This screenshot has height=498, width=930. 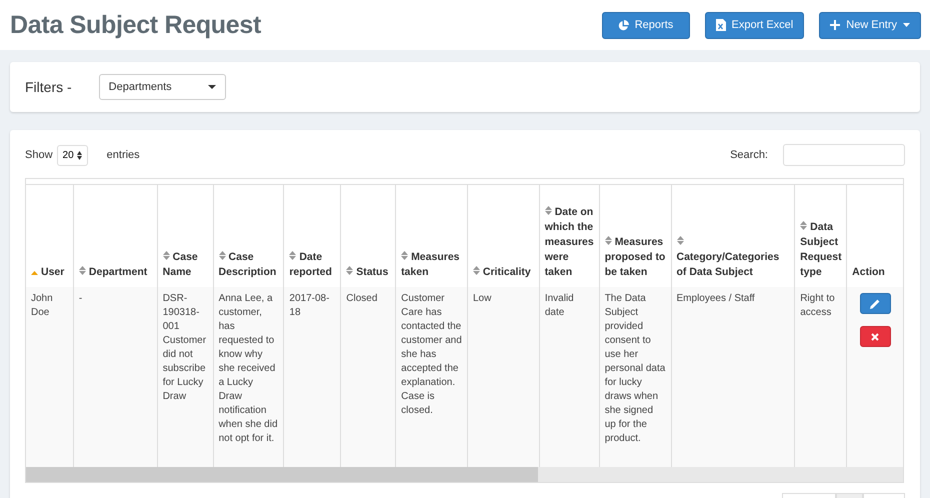 What do you see at coordinates (732, 377) in the screenshot?
I see `table-cell: Employees / Staff` at bounding box center [732, 377].